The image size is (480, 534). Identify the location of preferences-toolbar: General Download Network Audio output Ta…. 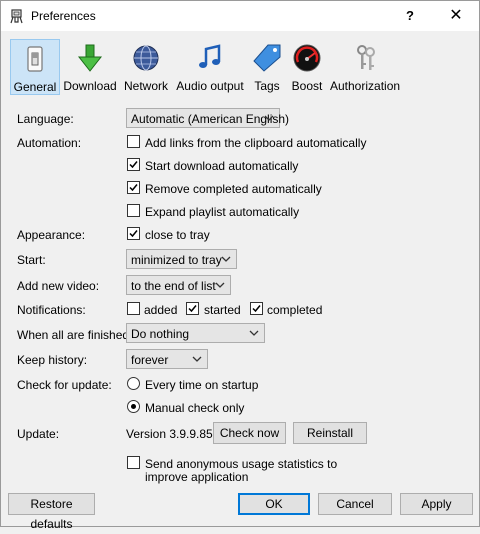
(240, 68).